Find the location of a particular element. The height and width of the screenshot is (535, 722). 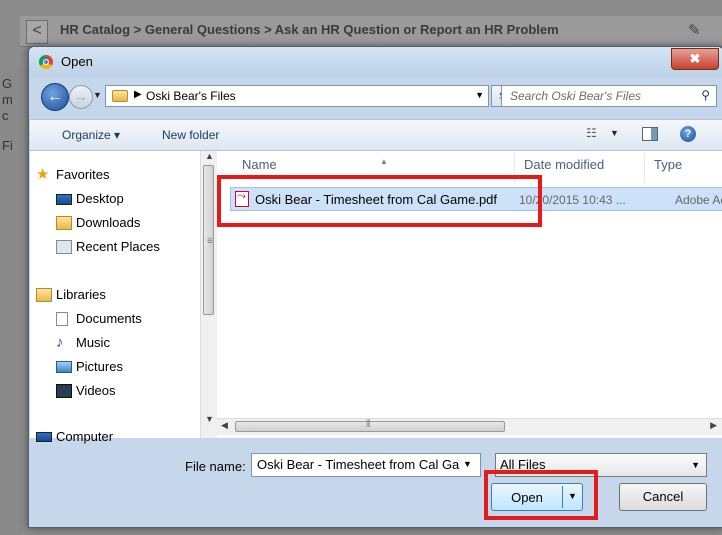

nav-label: Desktop is located at coordinates (100, 198).